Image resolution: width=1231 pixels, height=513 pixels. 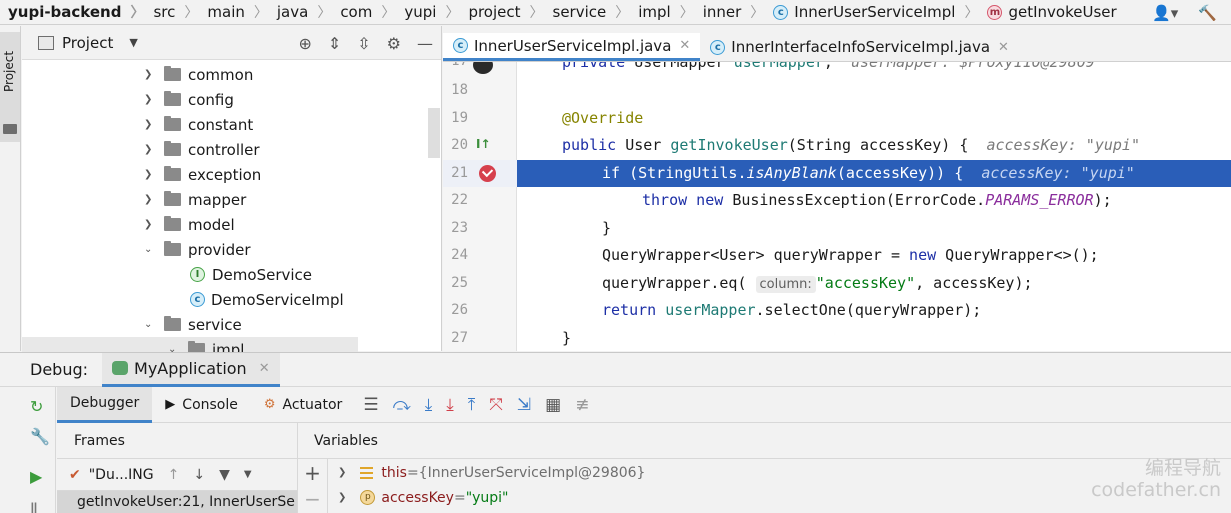 What do you see at coordinates (367, 472) in the screenshot?
I see `field-icon` at bounding box center [367, 472].